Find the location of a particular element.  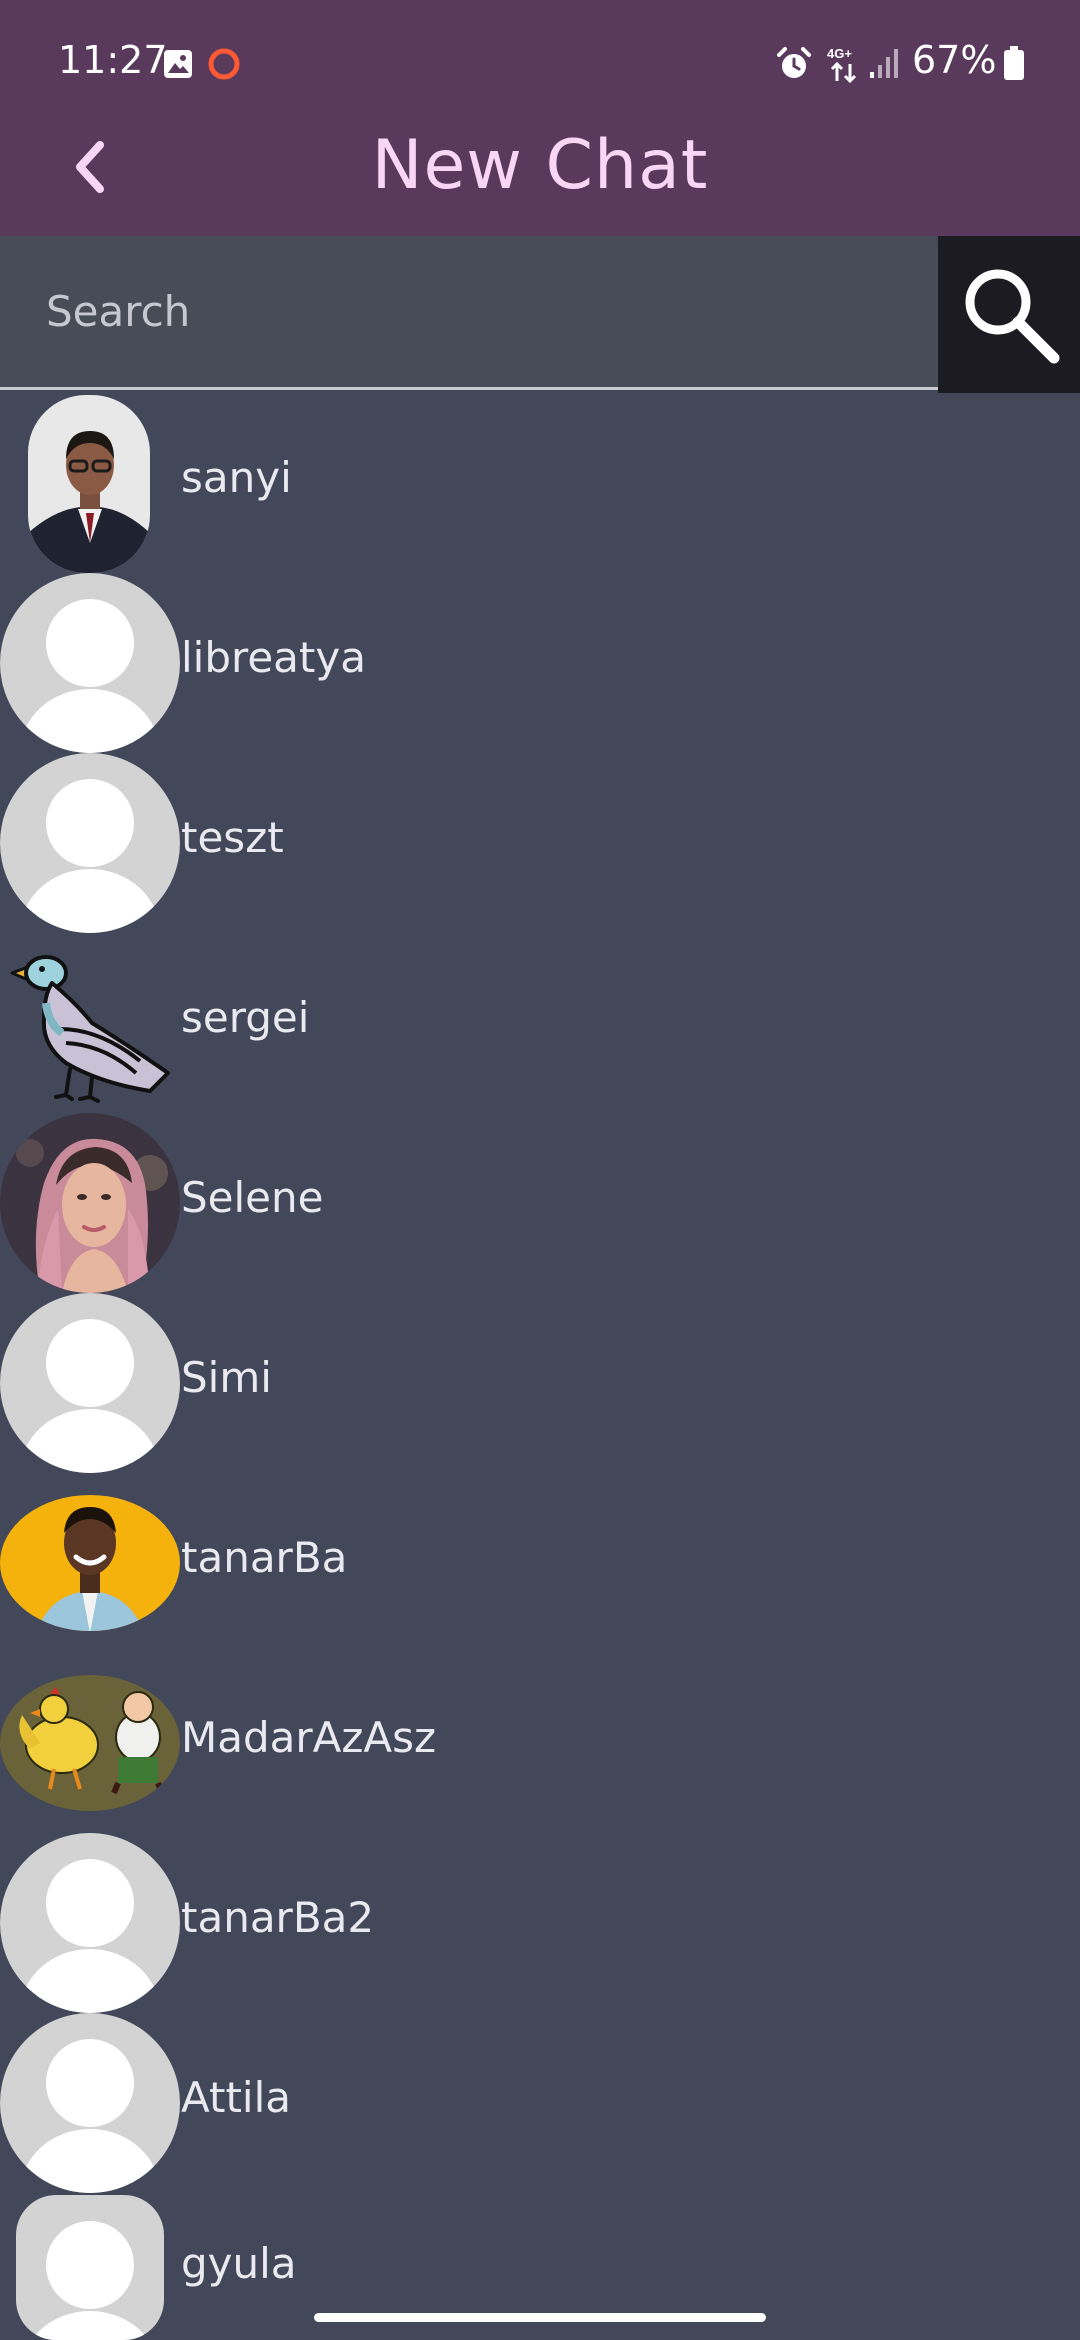

contact-name: sanyi is located at coordinates (236, 477).